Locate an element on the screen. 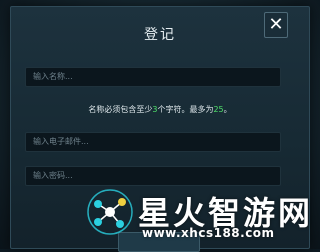 This screenshot has width=320, height=252. hint-max-value: 25 is located at coordinates (218, 109).